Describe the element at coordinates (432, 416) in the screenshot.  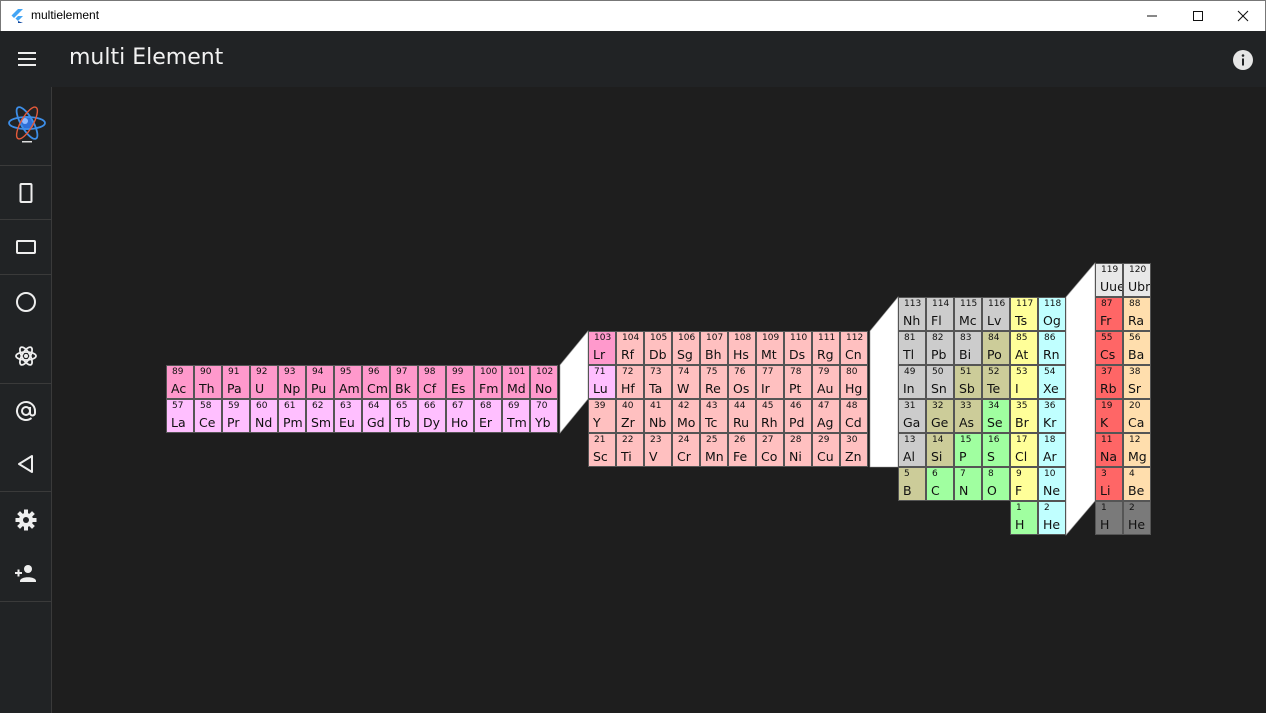
I see `element-cell: 66 Dy` at that location.